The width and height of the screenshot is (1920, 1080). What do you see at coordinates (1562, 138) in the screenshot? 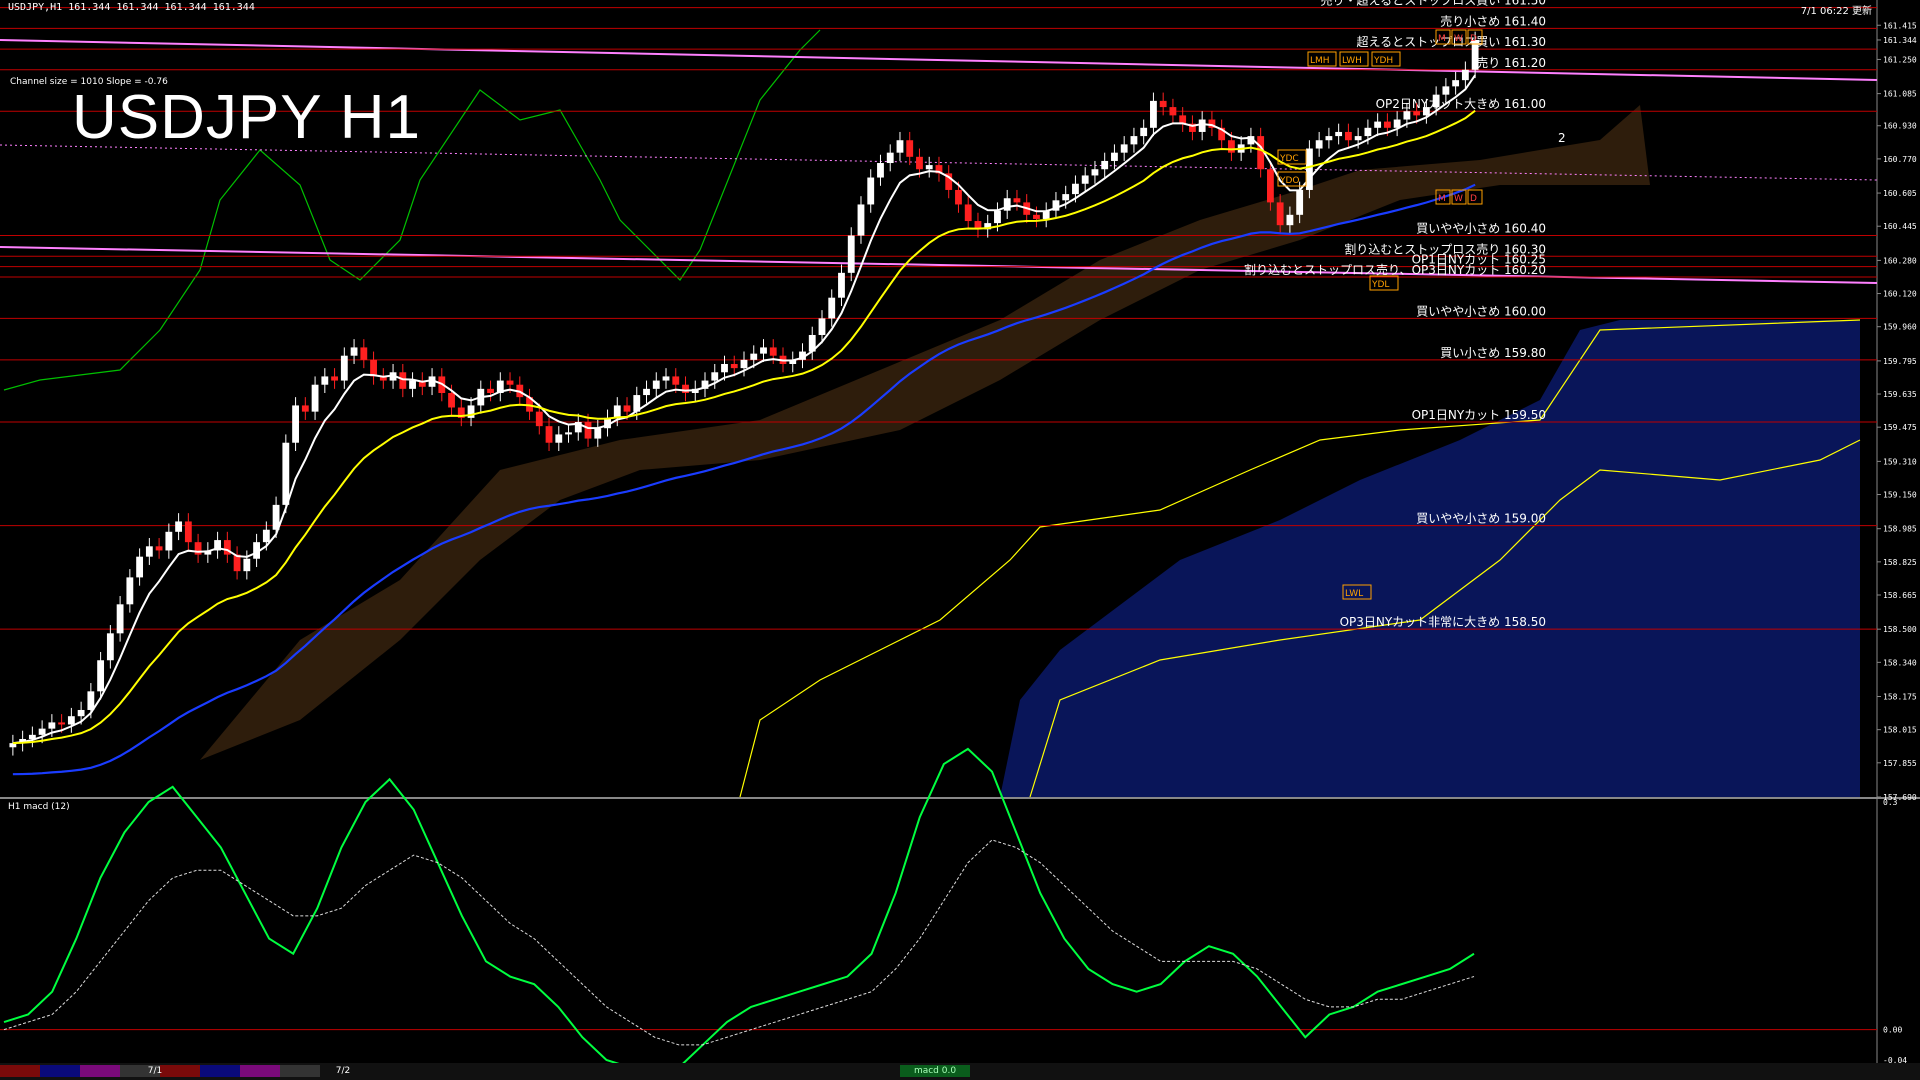
I see `misc-label: 2` at bounding box center [1562, 138].